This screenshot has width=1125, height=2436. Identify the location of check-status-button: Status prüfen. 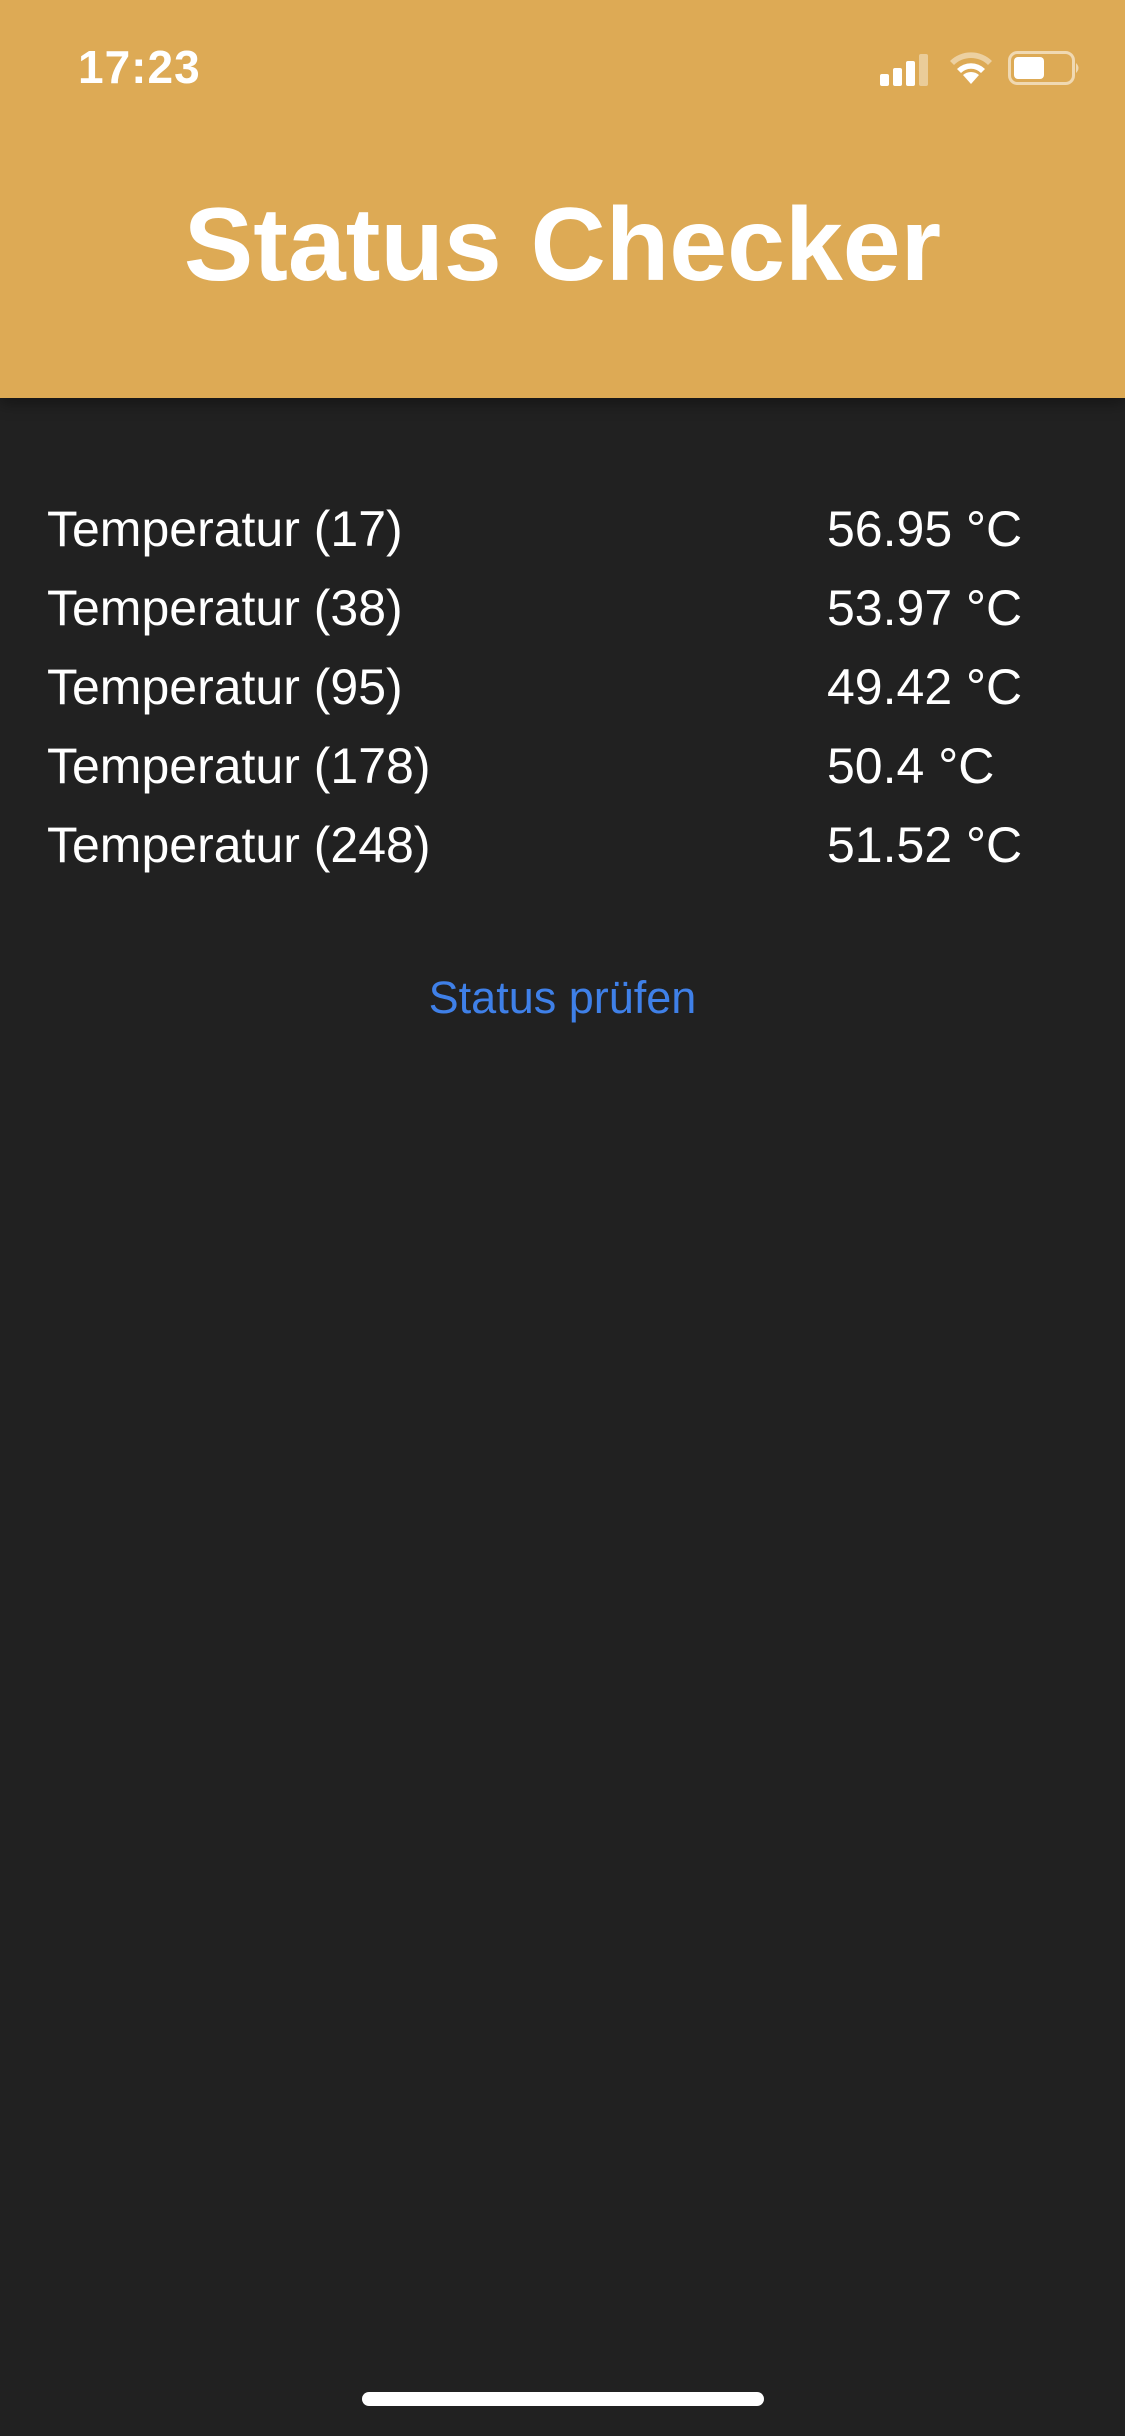
(562, 998).